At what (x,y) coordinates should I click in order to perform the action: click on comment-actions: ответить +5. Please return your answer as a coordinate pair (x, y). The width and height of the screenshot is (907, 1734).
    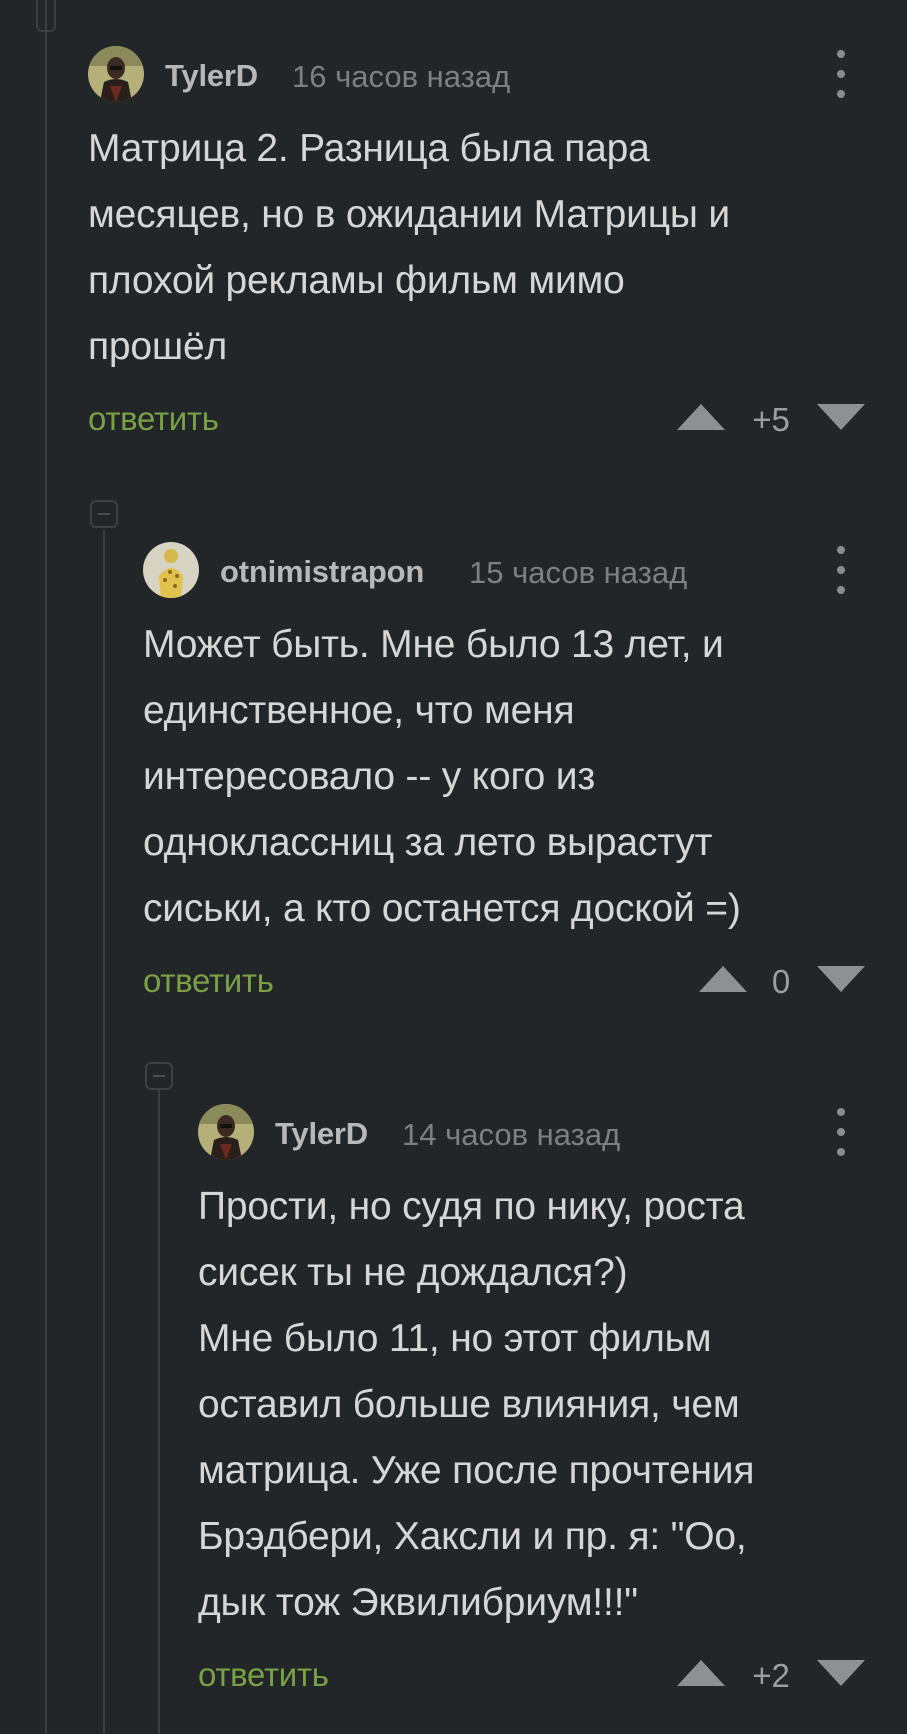
    Looking at the image, I should click on (497, 418).